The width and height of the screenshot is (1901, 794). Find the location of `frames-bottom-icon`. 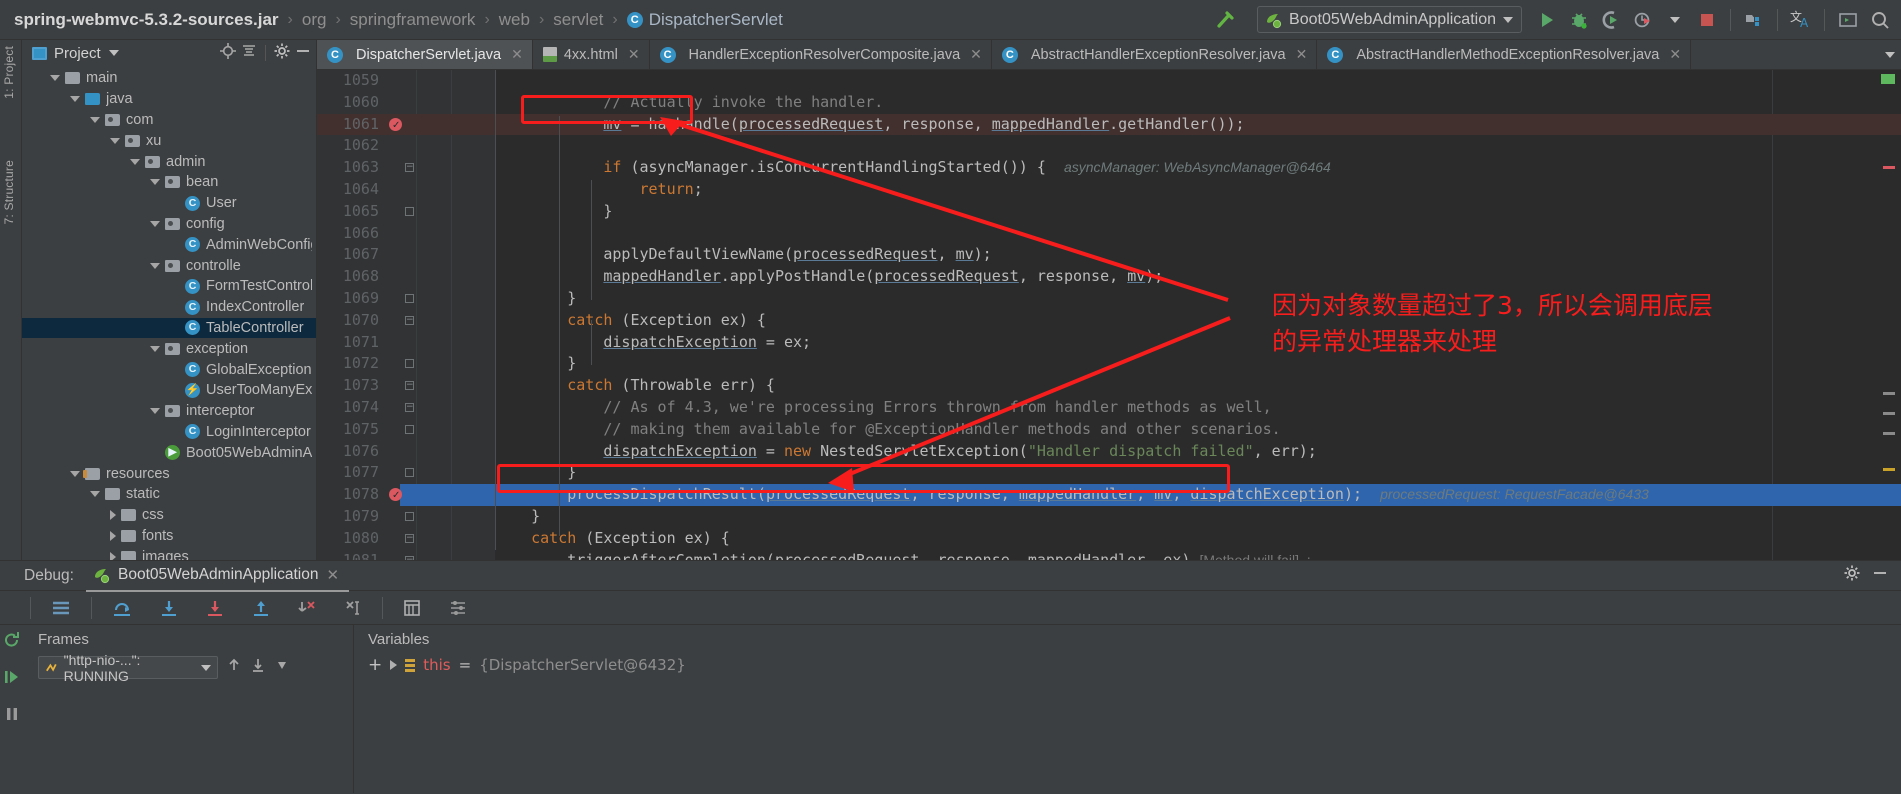

frames-bottom-icon is located at coordinates (258, 667).